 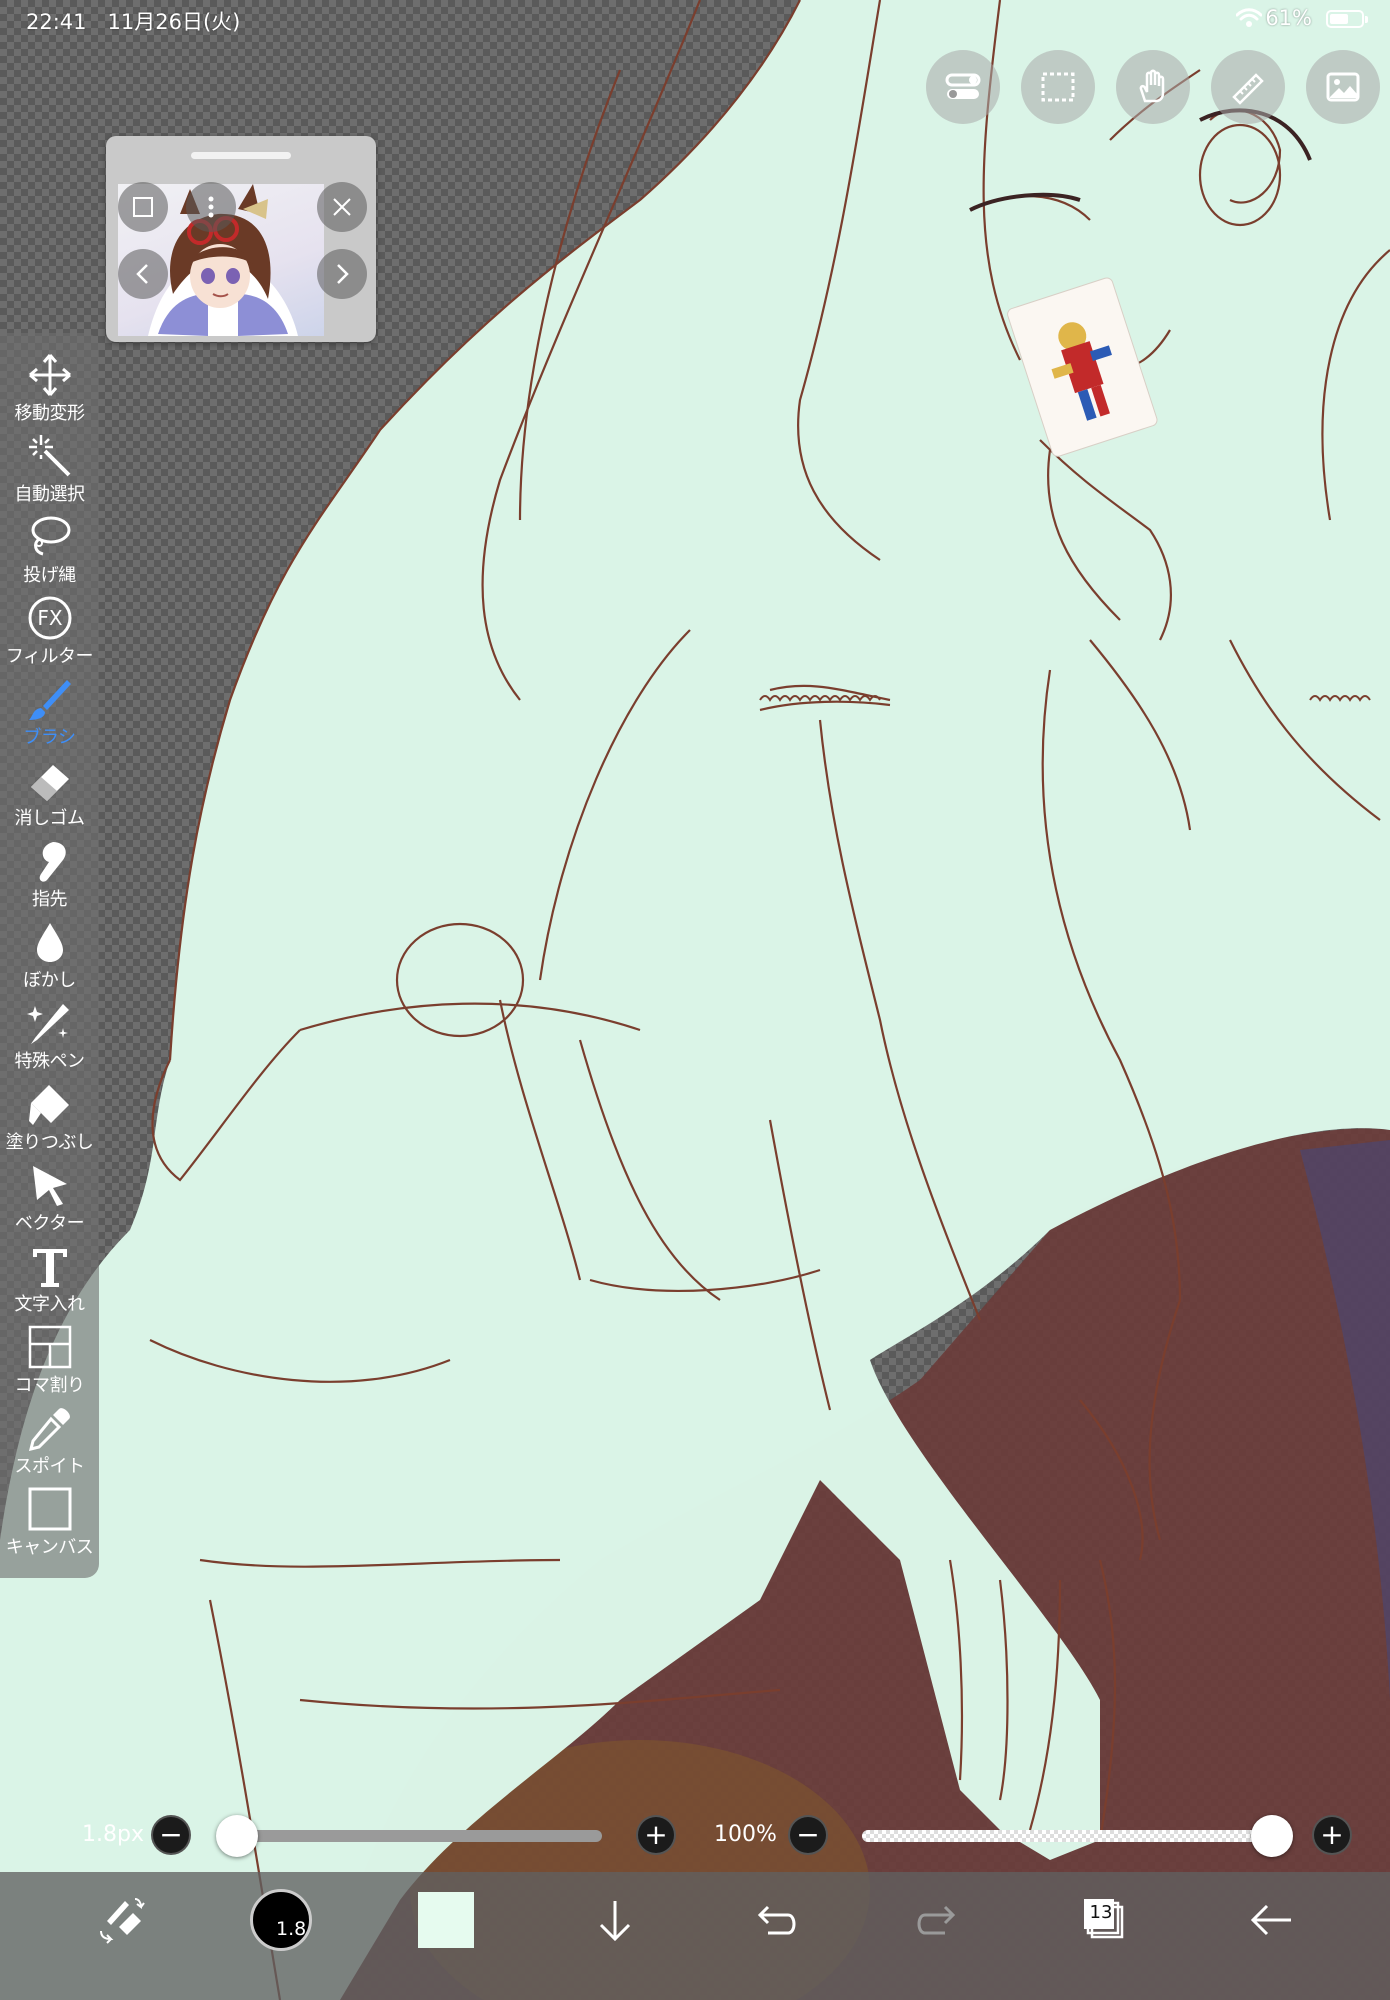 I want to click on brush-size-slider-thumb, so click(x=237, y=1836).